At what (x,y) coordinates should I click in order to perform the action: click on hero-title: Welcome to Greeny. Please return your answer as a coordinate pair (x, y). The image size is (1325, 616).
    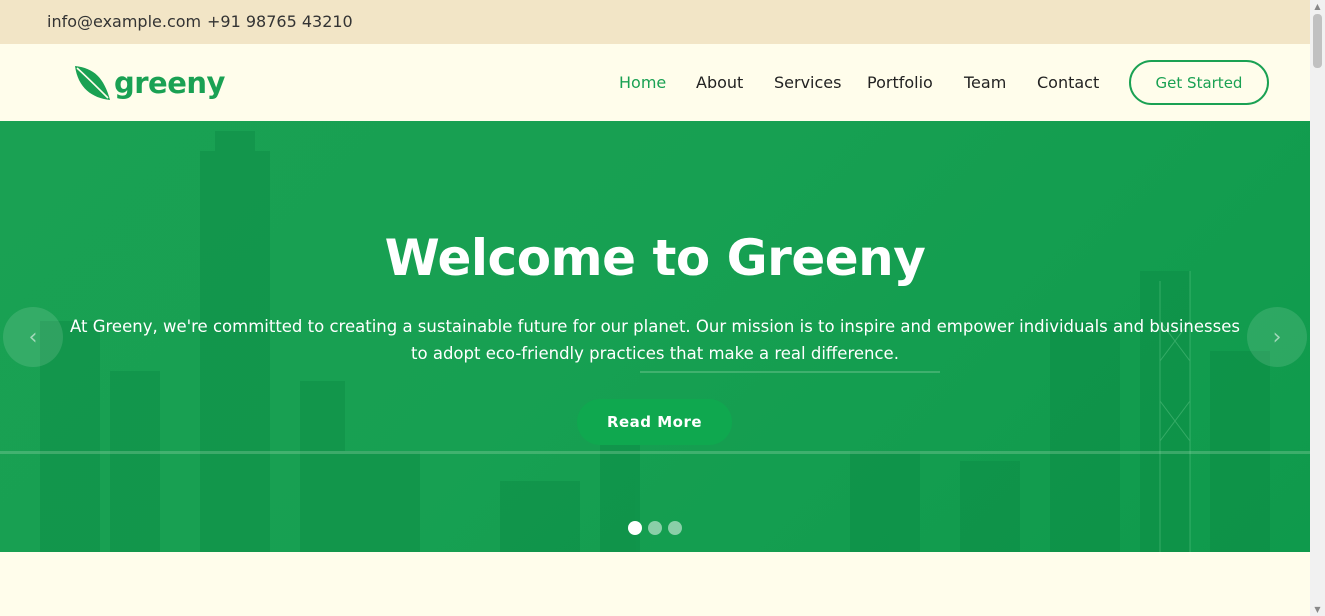
    Looking at the image, I should click on (655, 258).